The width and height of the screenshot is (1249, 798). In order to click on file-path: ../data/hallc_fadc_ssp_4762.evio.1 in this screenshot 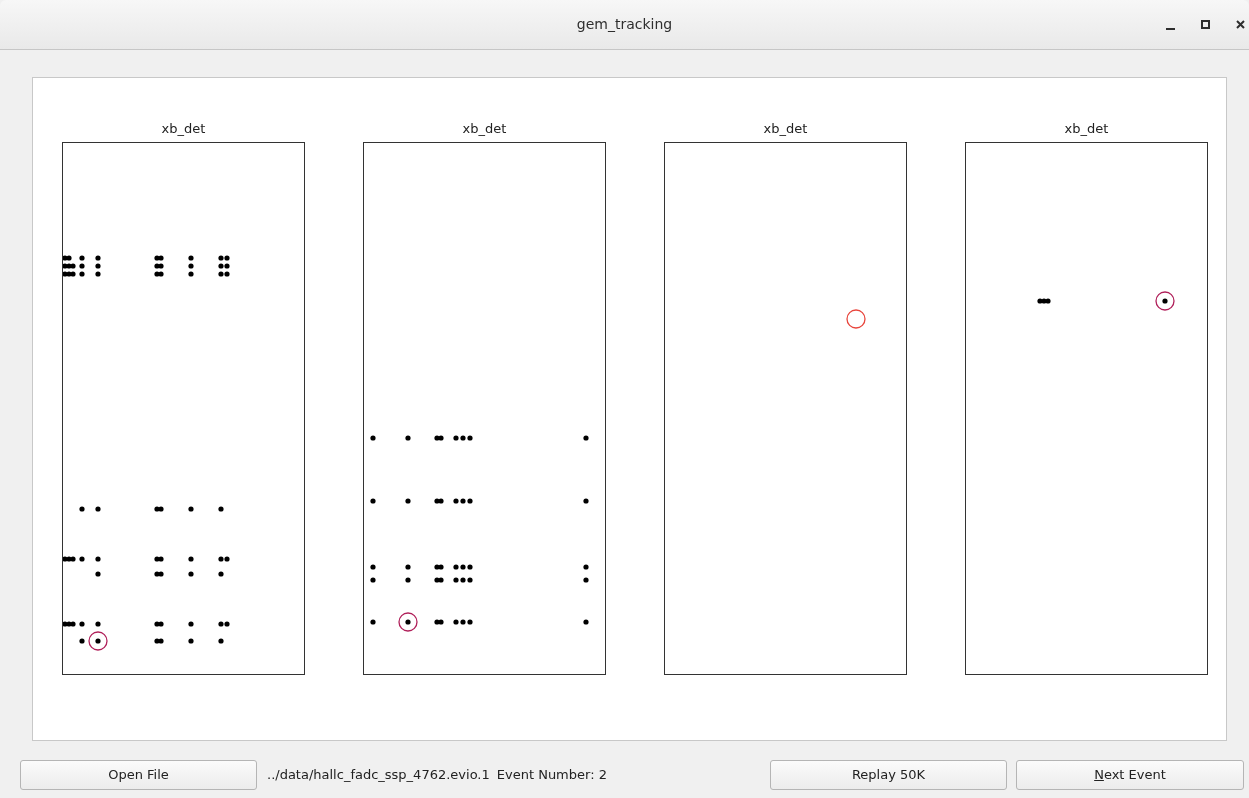, I will do `click(378, 775)`.